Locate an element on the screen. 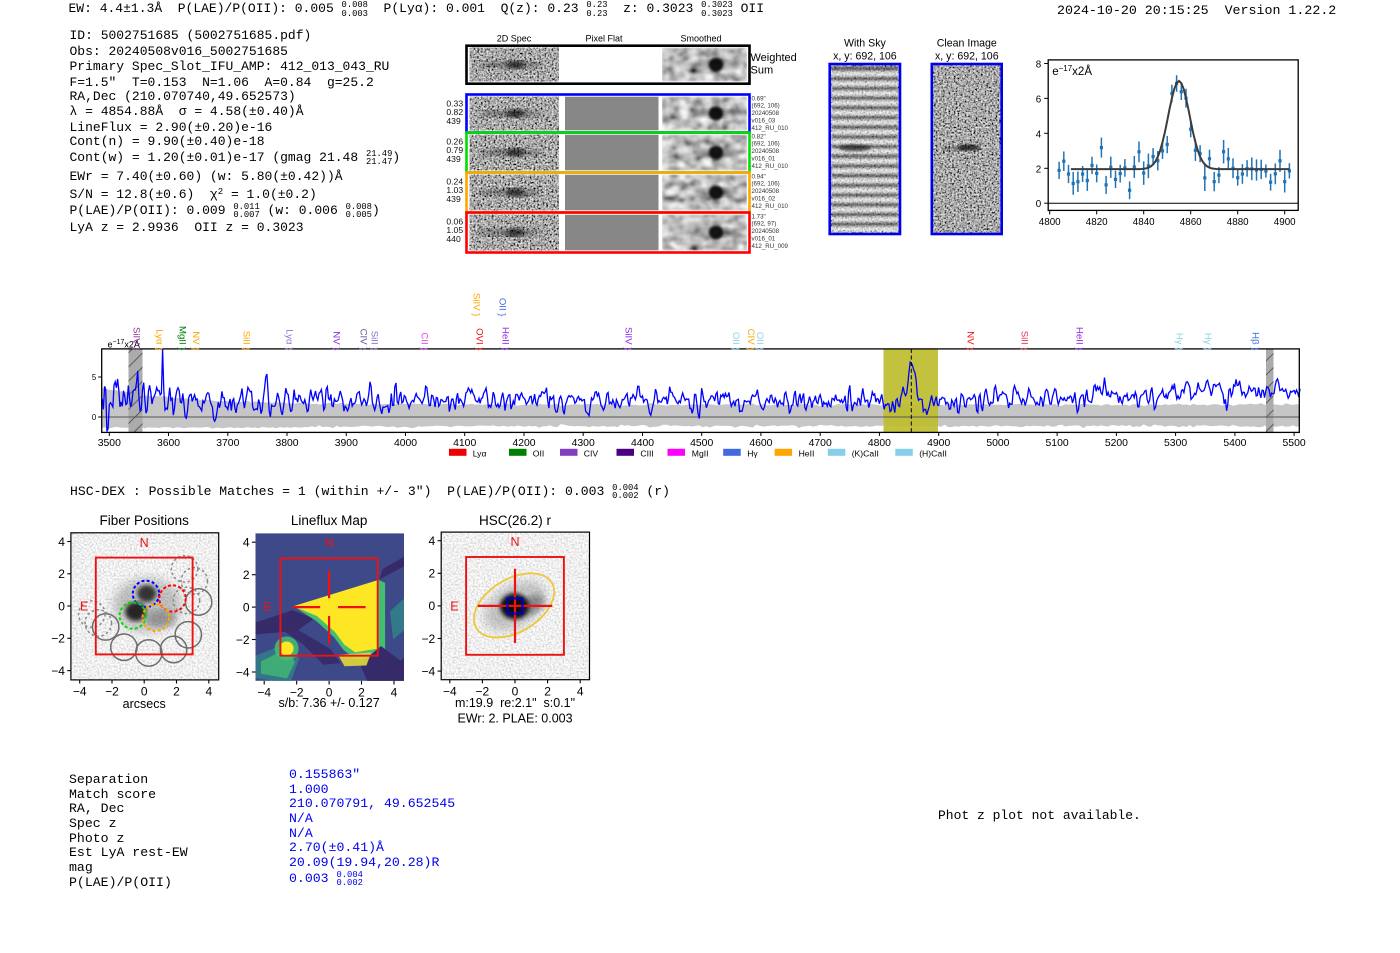 Image resolution: width=1400 pixels, height=953 pixels. svg-text: 5300 is located at coordinates (1175, 443).